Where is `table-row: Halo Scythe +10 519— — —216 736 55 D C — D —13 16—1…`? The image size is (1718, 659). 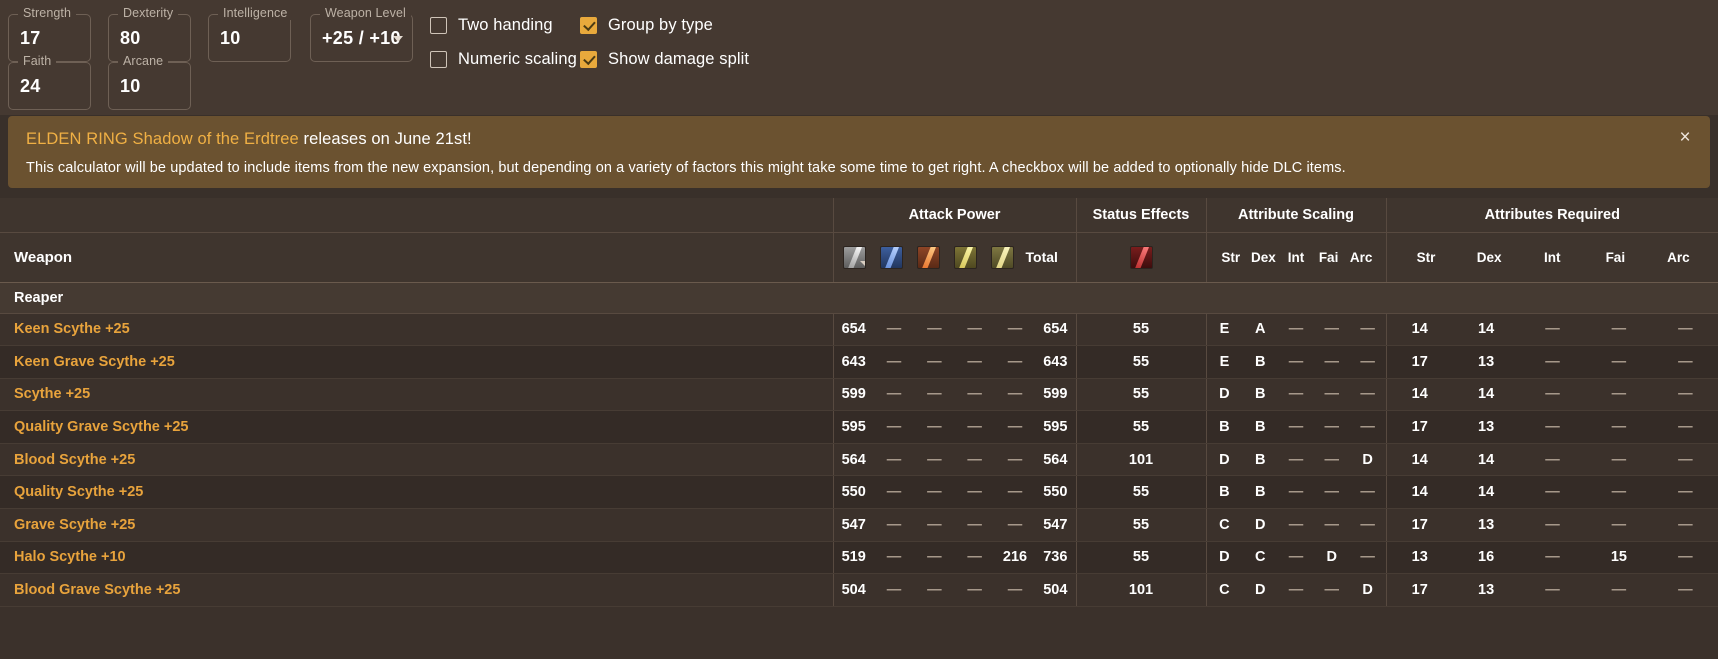 table-row: Halo Scythe +10 519— — —216 736 55 D C — D —13 16—1… is located at coordinates (859, 558).